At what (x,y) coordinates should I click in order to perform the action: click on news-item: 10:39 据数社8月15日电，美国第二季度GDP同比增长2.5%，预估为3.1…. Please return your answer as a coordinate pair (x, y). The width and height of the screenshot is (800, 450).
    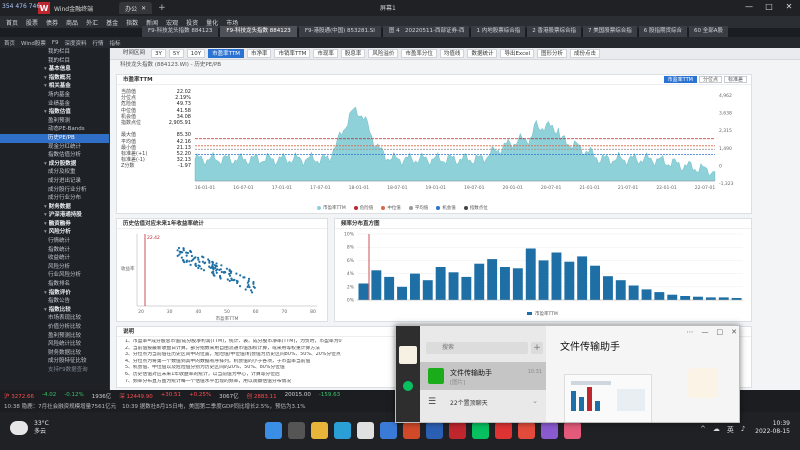
    Looking at the image, I should click on (213, 406).